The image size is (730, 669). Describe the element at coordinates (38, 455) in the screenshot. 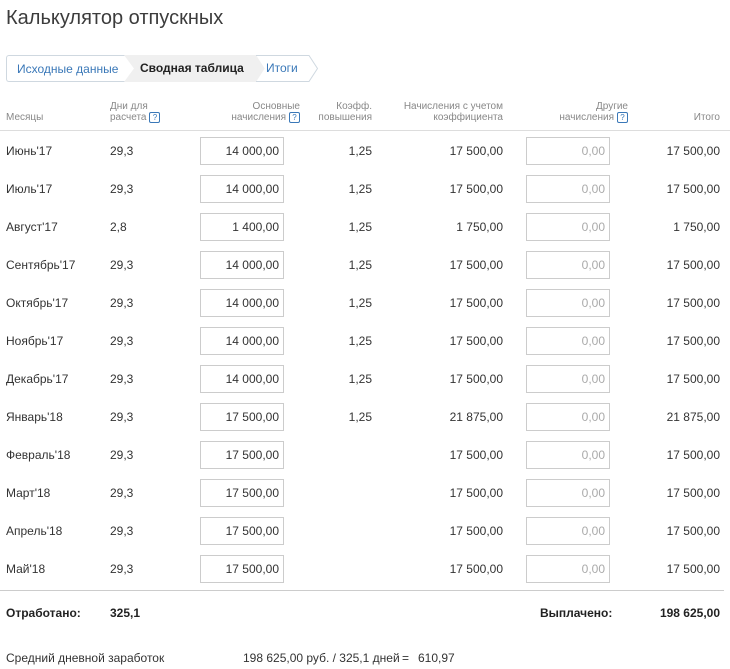

I see `month-cell: Февраль'18` at that location.